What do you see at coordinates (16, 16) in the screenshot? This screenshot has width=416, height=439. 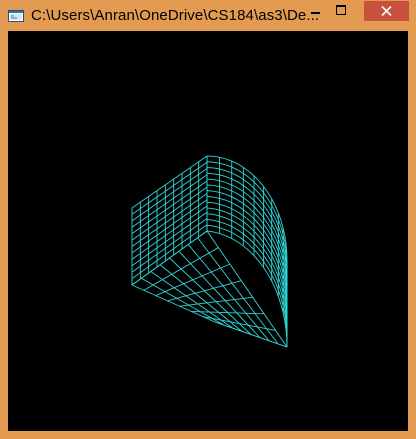 I see `console-window-icon` at bounding box center [16, 16].